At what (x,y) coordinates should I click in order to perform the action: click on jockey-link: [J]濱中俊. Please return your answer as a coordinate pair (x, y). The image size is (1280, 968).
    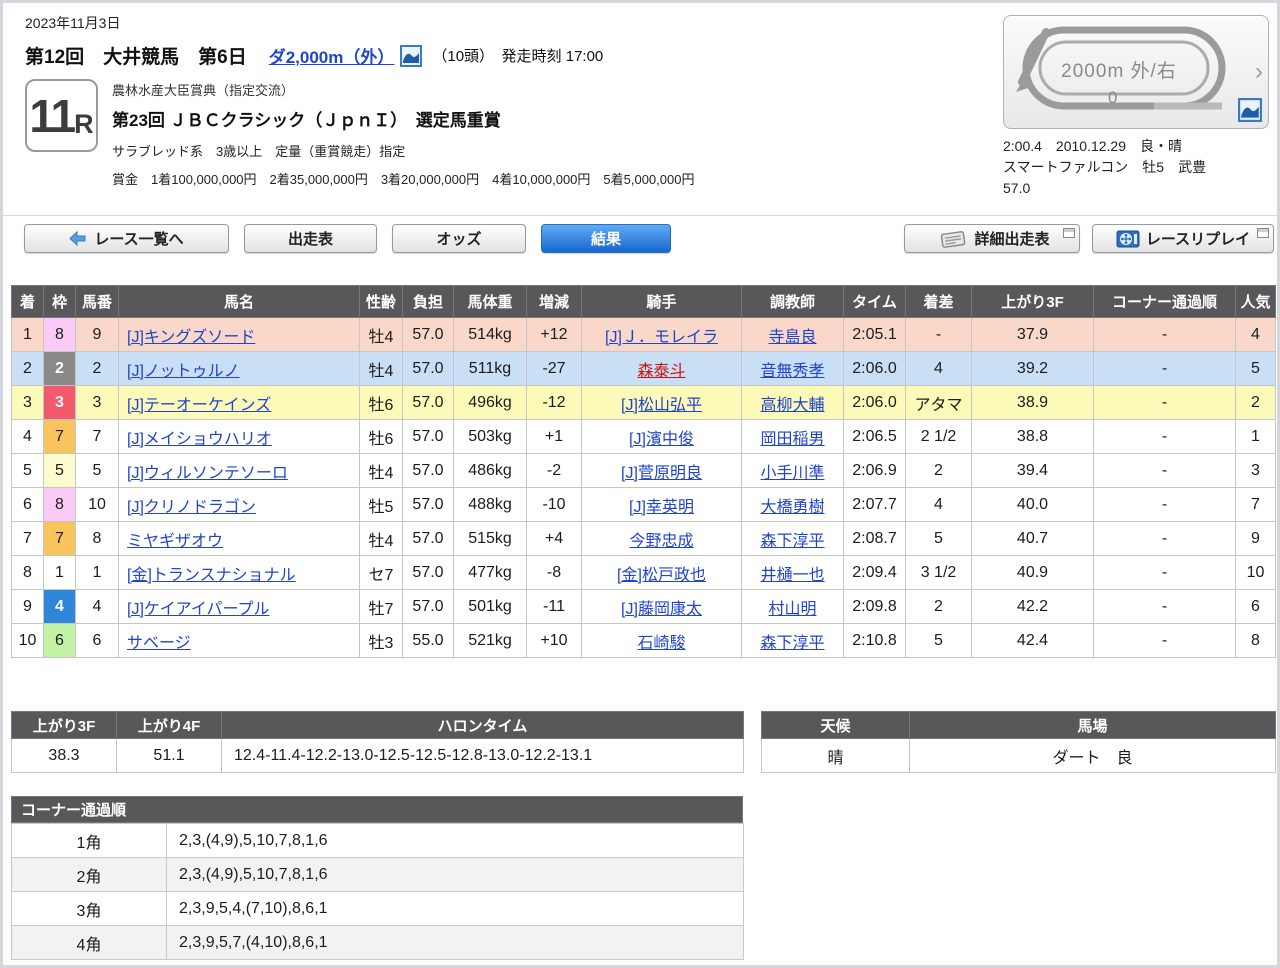
    Looking at the image, I should click on (661, 439).